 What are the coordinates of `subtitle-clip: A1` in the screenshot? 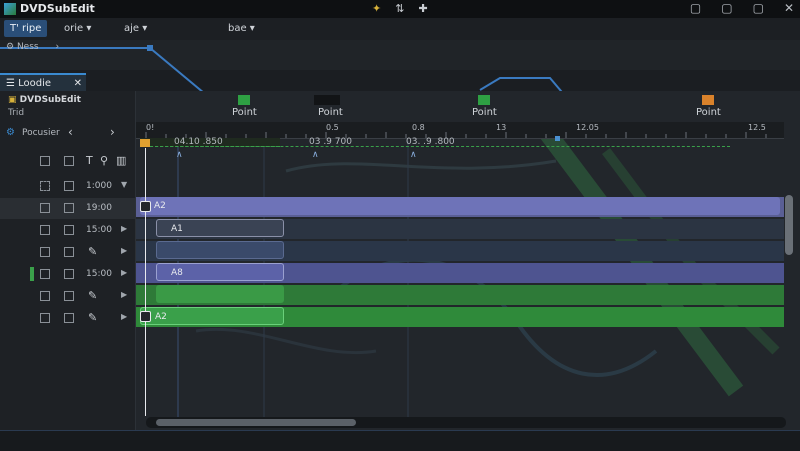 It's located at (220, 228).